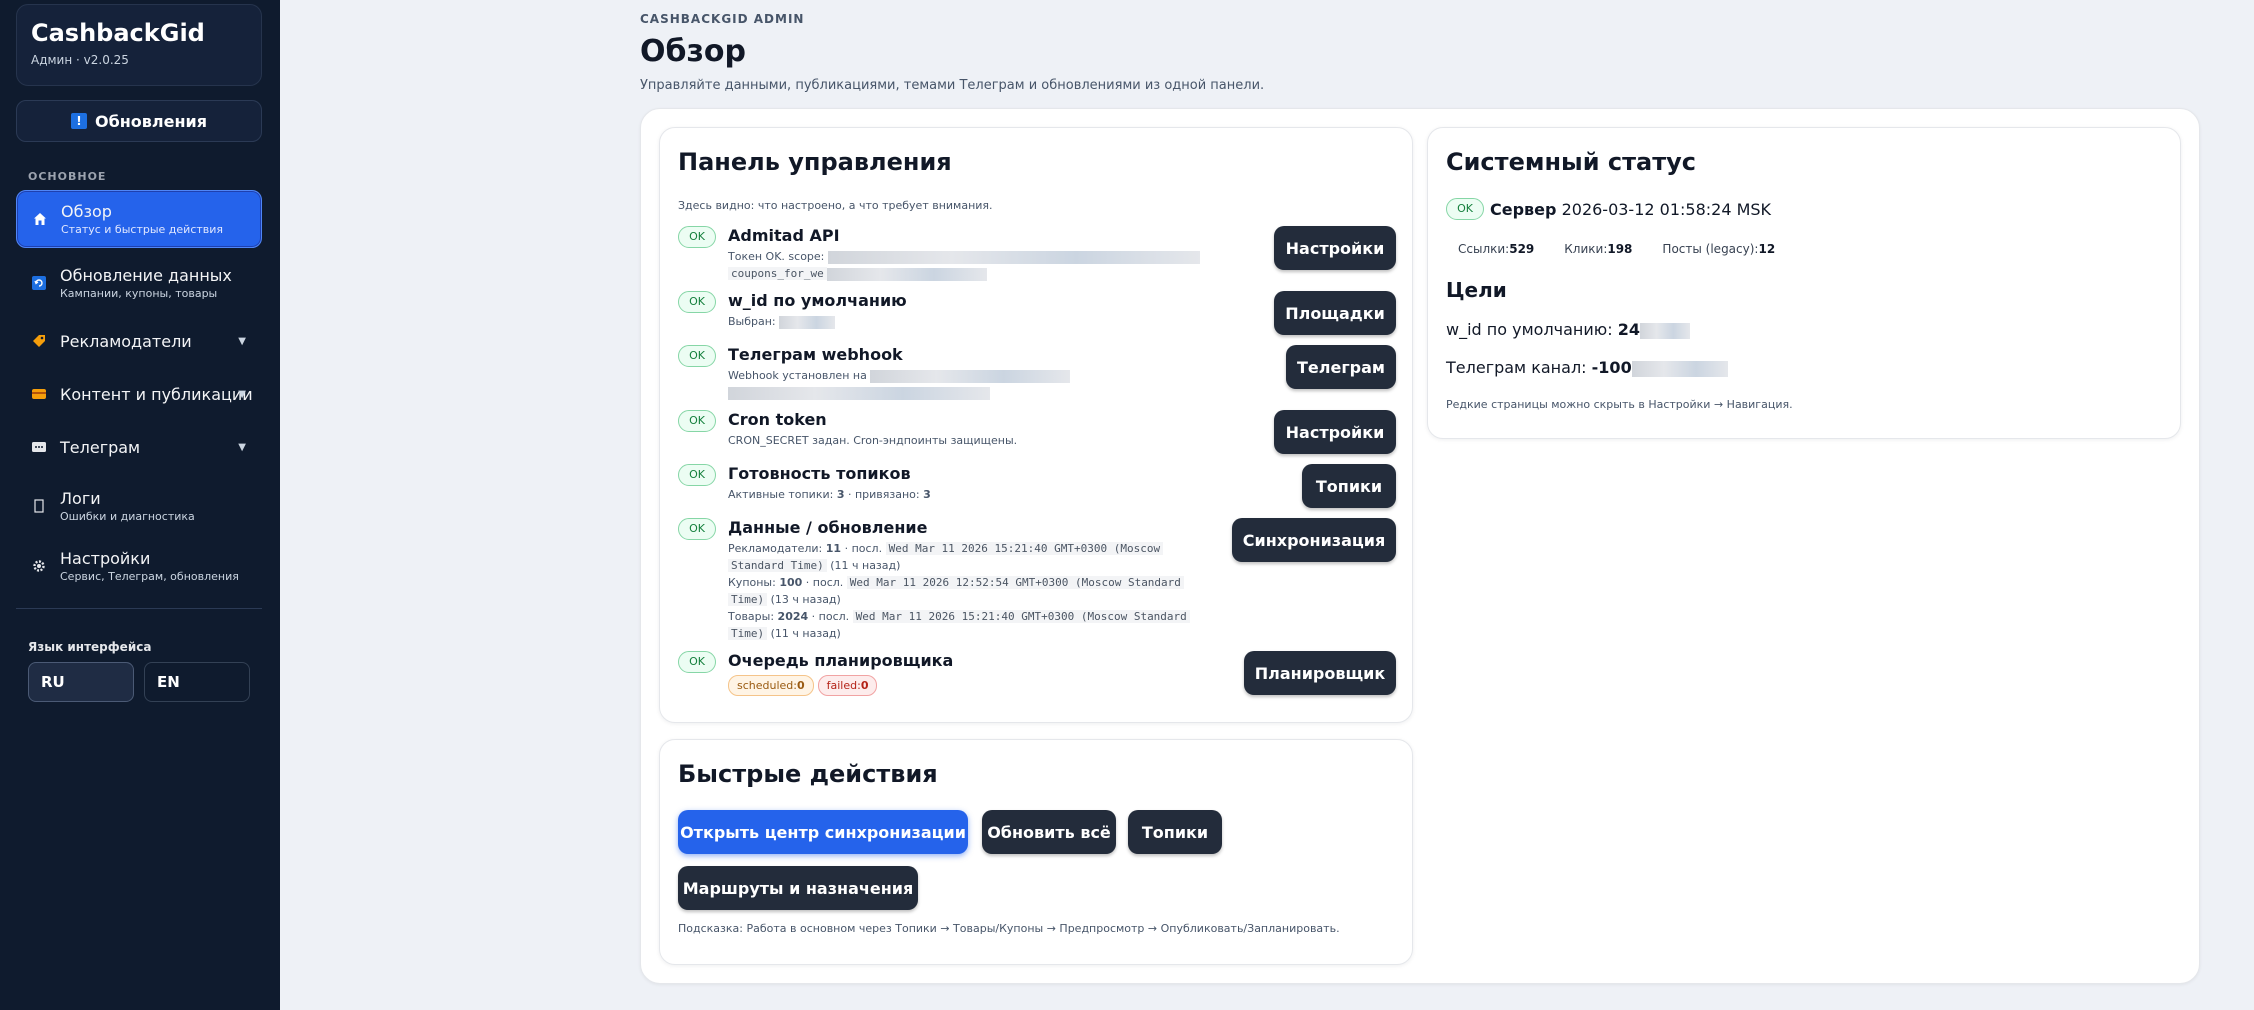  Describe the element at coordinates (1710, 249) in the screenshot. I see `posts-label: Посты (legacy):` at that location.